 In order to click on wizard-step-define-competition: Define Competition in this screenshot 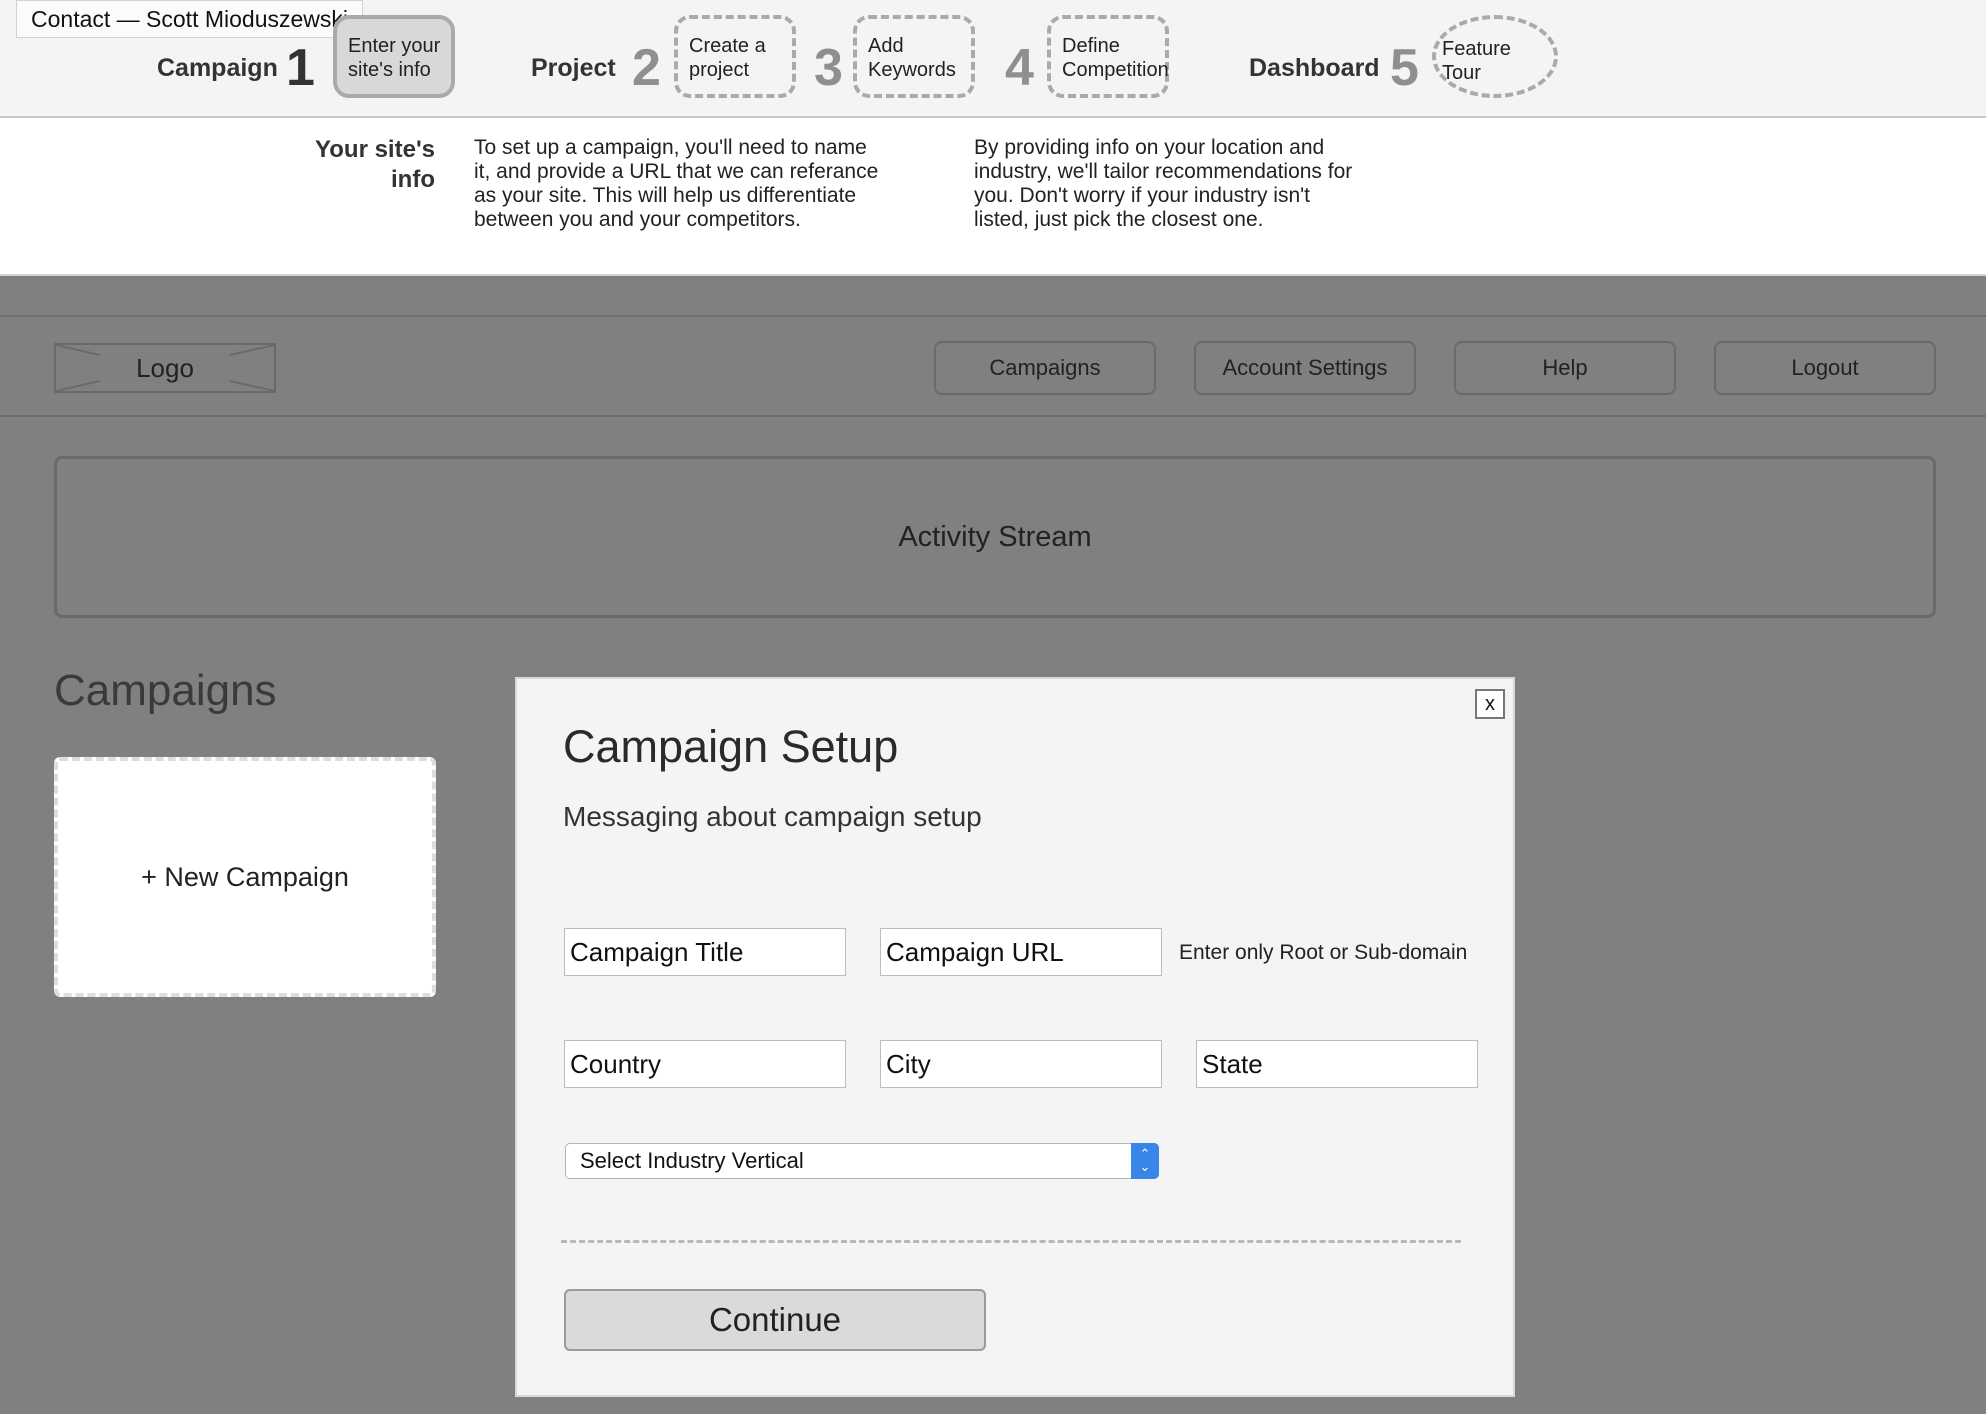, I will do `click(1108, 56)`.